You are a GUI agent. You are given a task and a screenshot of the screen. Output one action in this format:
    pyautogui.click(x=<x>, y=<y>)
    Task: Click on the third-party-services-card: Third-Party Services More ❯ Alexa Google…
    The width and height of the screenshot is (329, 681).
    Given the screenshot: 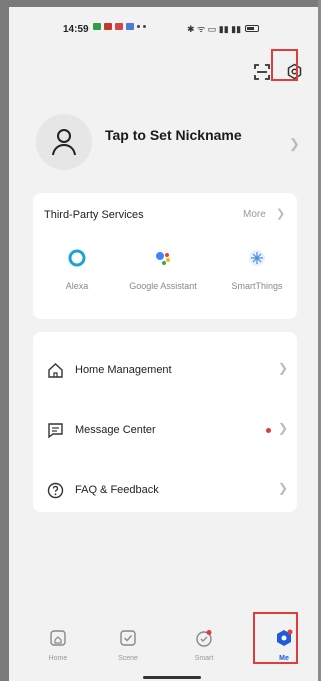 What is the action you would take?
    pyautogui.click(x=165, y=256)
    